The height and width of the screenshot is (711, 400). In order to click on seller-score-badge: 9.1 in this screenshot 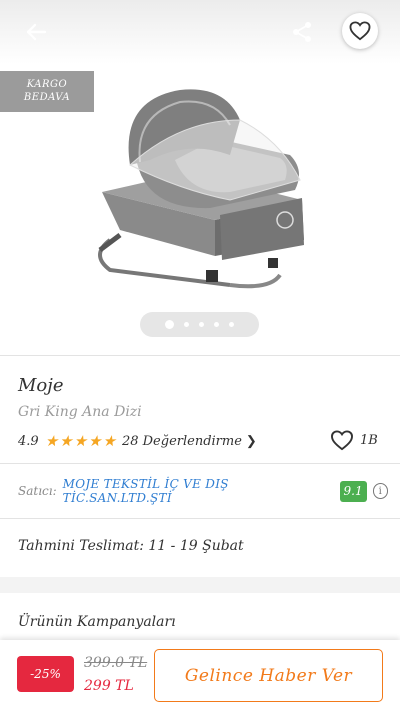, I will do `click(353, 491)`.